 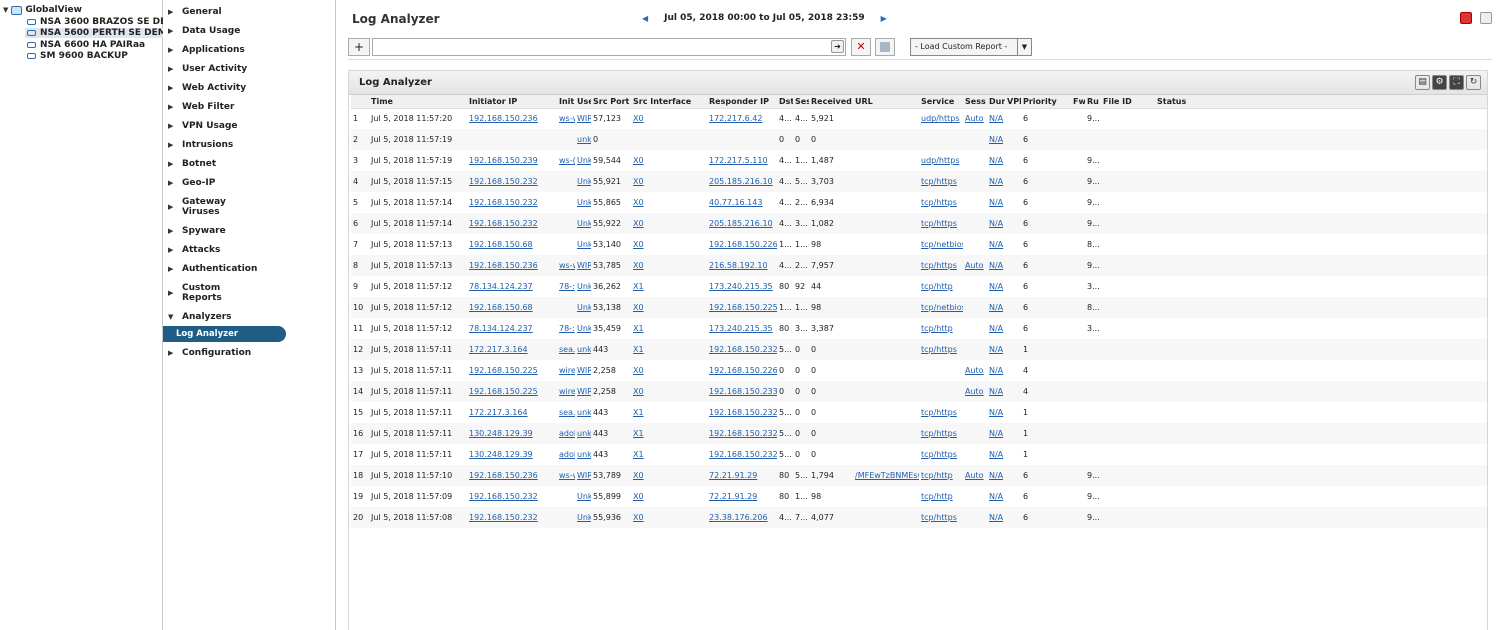 I want to click on table-cell: /MFEwTzBNMEsw, so click(x=886, y=475).